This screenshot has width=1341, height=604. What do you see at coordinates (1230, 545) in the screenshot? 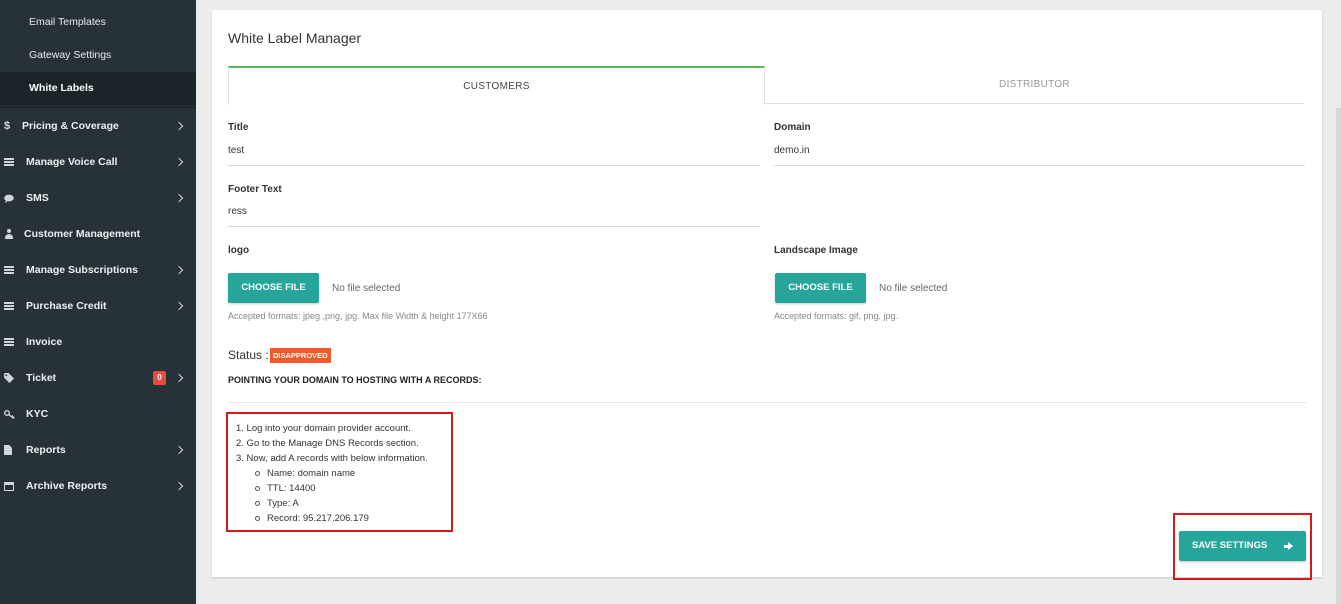
I see `save-settings-label: SAVE SETTINGS` at bounding box center [1230, 545].